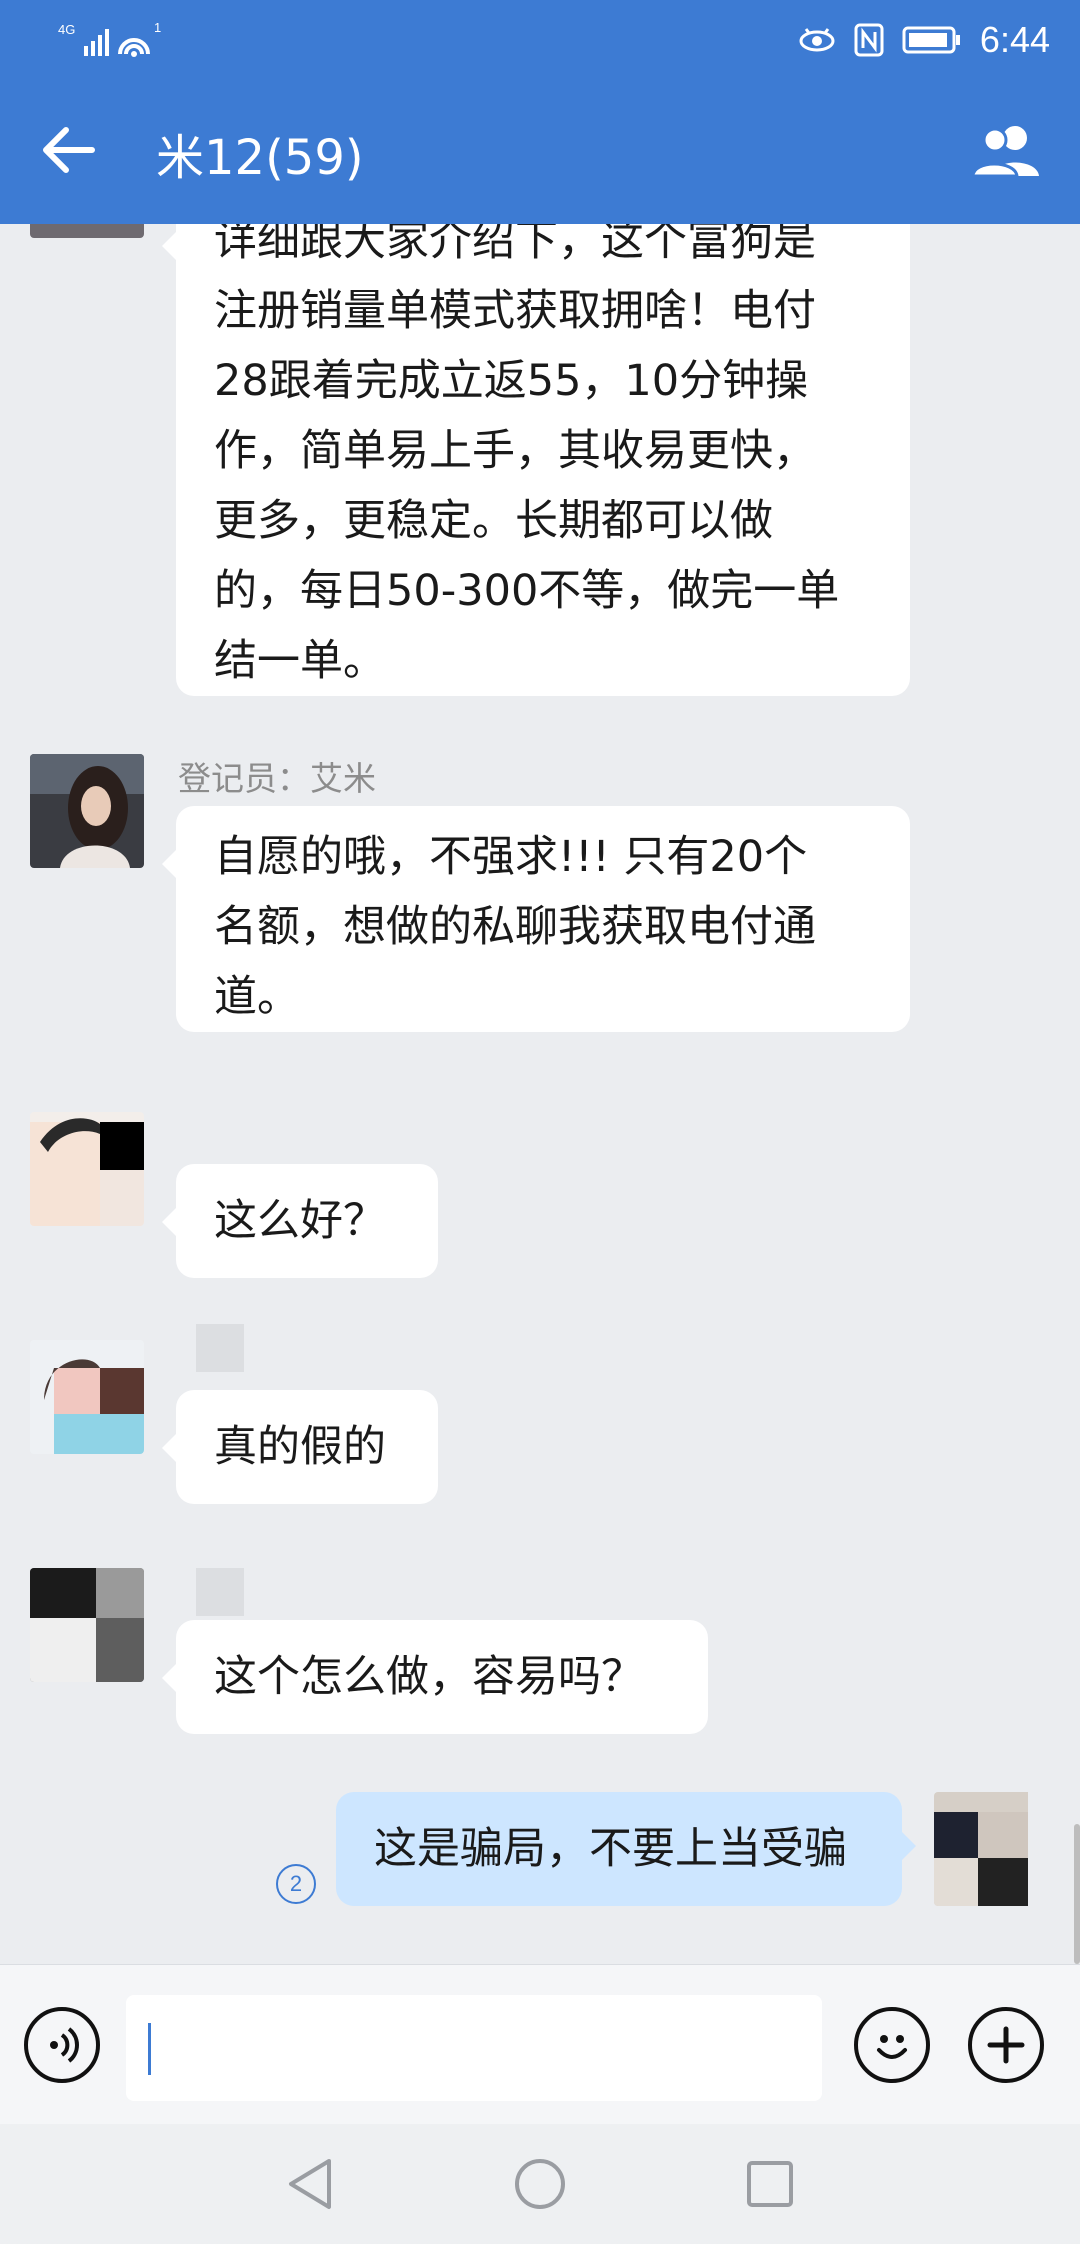 Image resolution: width=1080 pixels, height=2244 pixels. What do you see at coordinates (149, 2049) in the screenshot?
I see `text-cursor` at bounding box center [149, 2049].